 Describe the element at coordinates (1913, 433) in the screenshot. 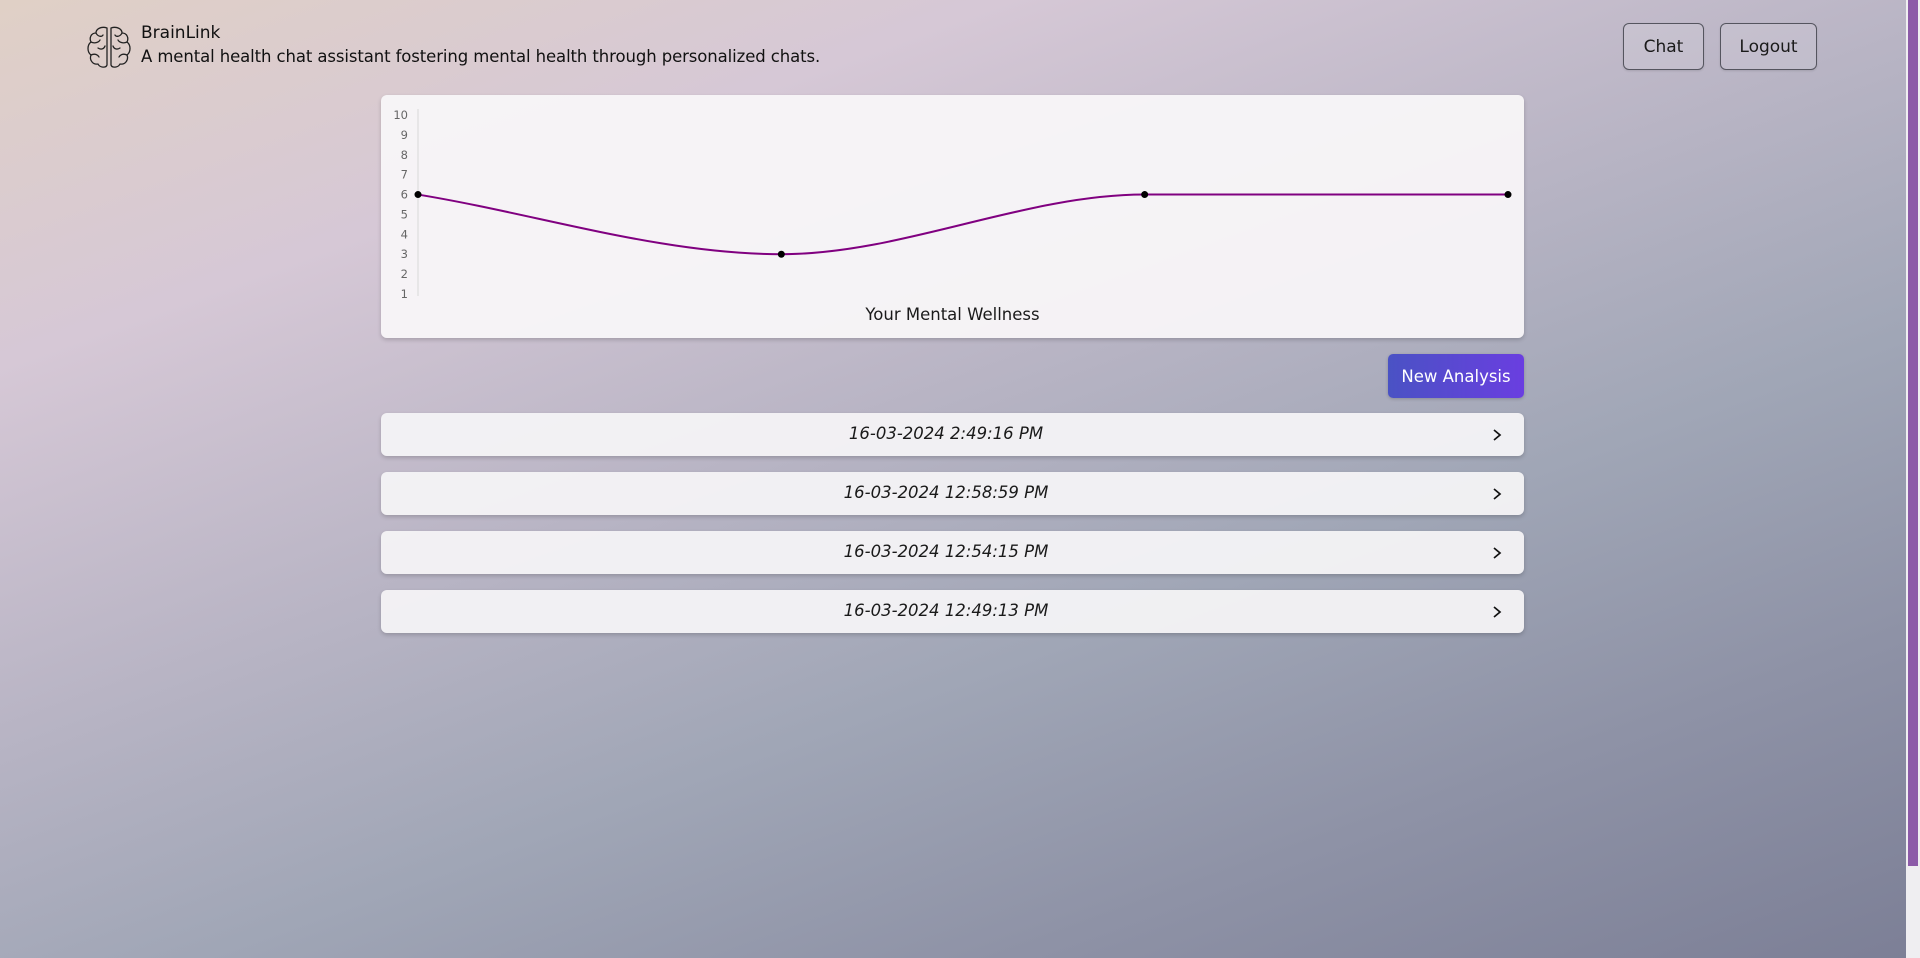

I see `scrollbar-thumb` at that location.